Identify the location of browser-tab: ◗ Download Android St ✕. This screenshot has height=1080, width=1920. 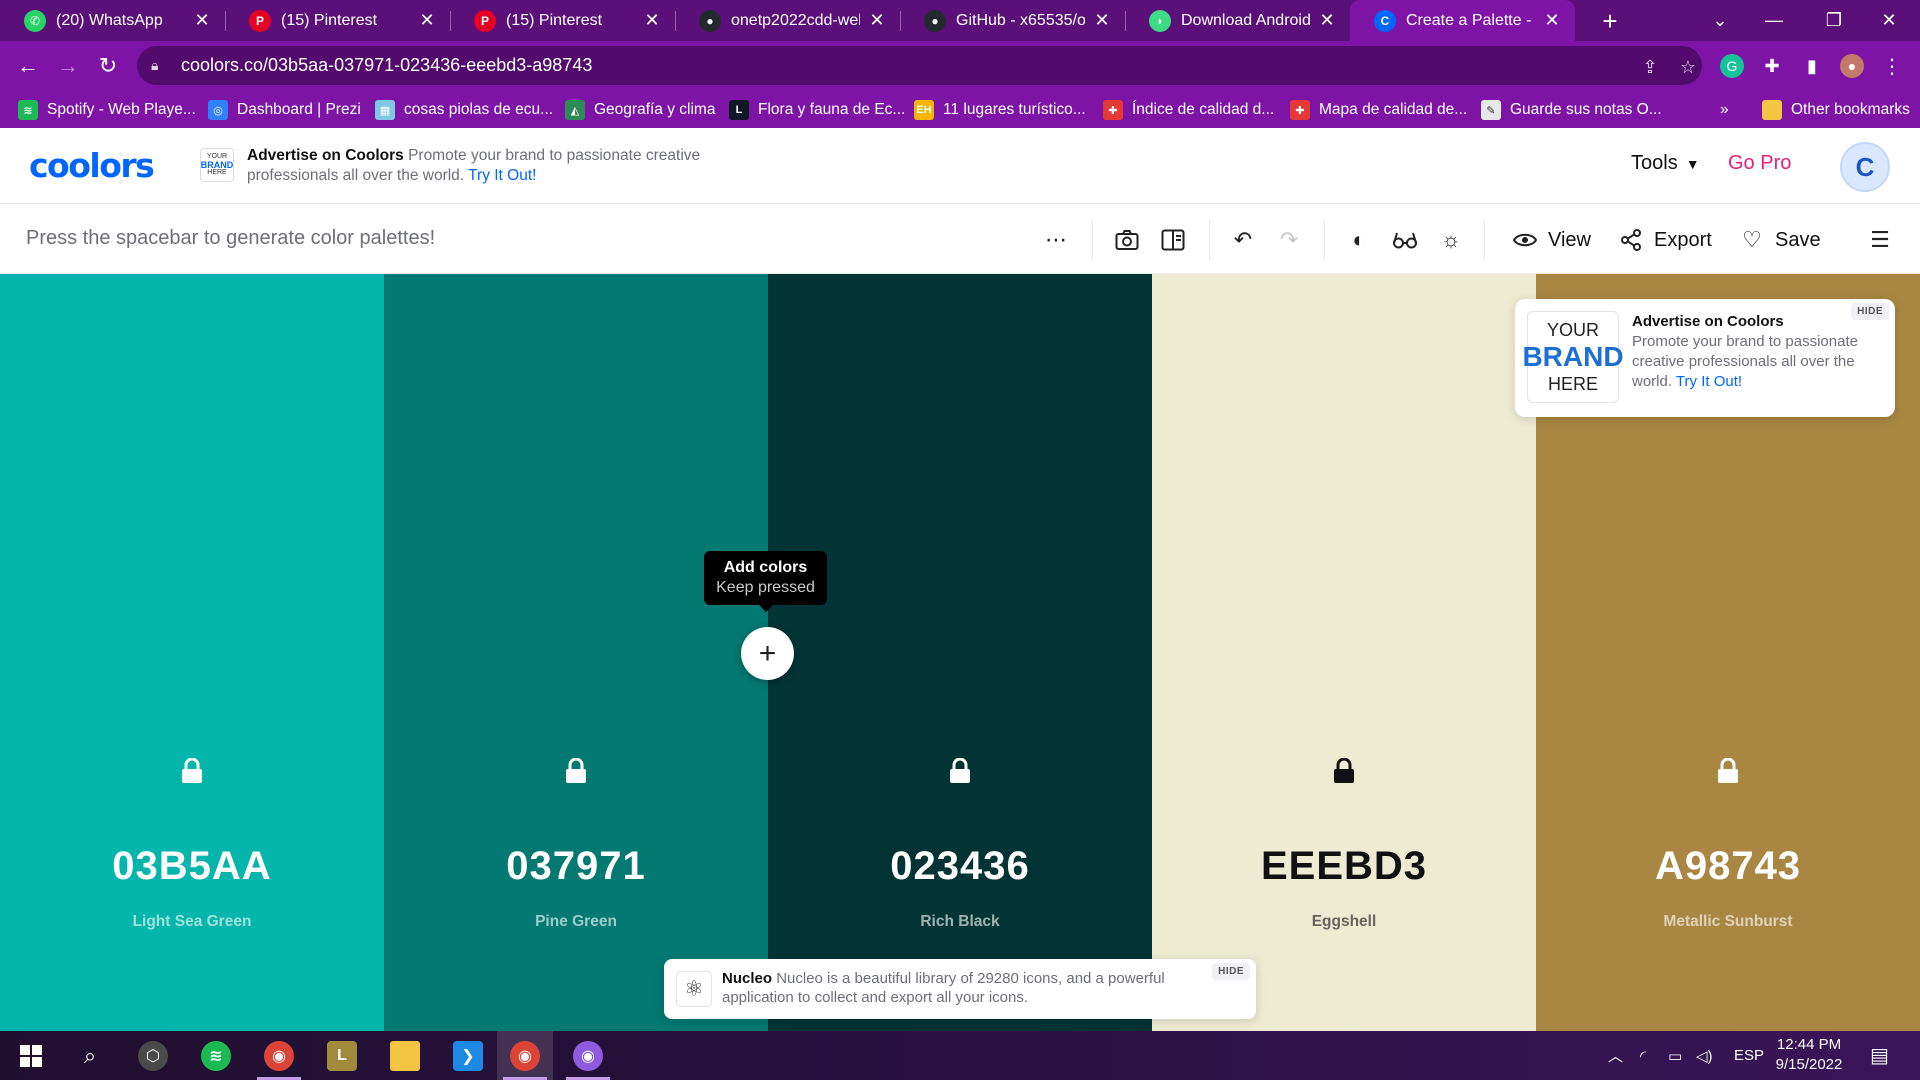
(1237, 20).